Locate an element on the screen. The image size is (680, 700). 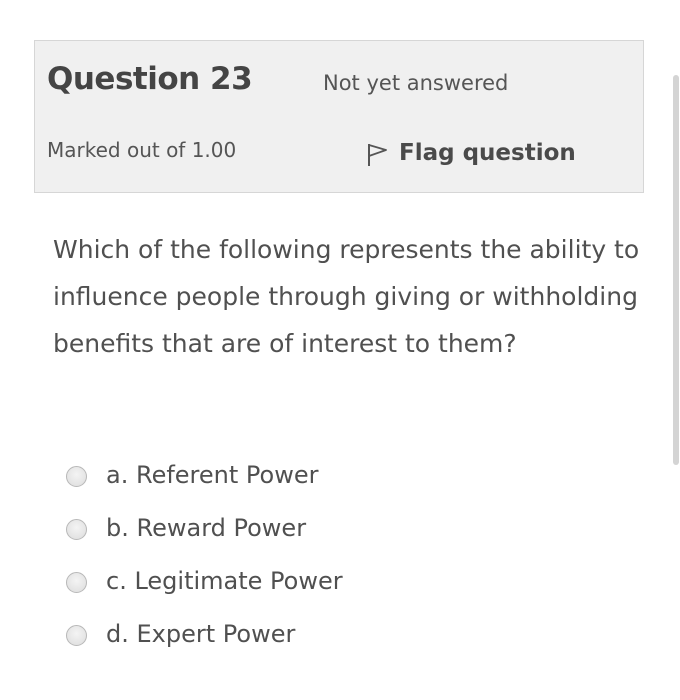
question-marks: Marked out of 1.00 is located at coordinates (142, 150).